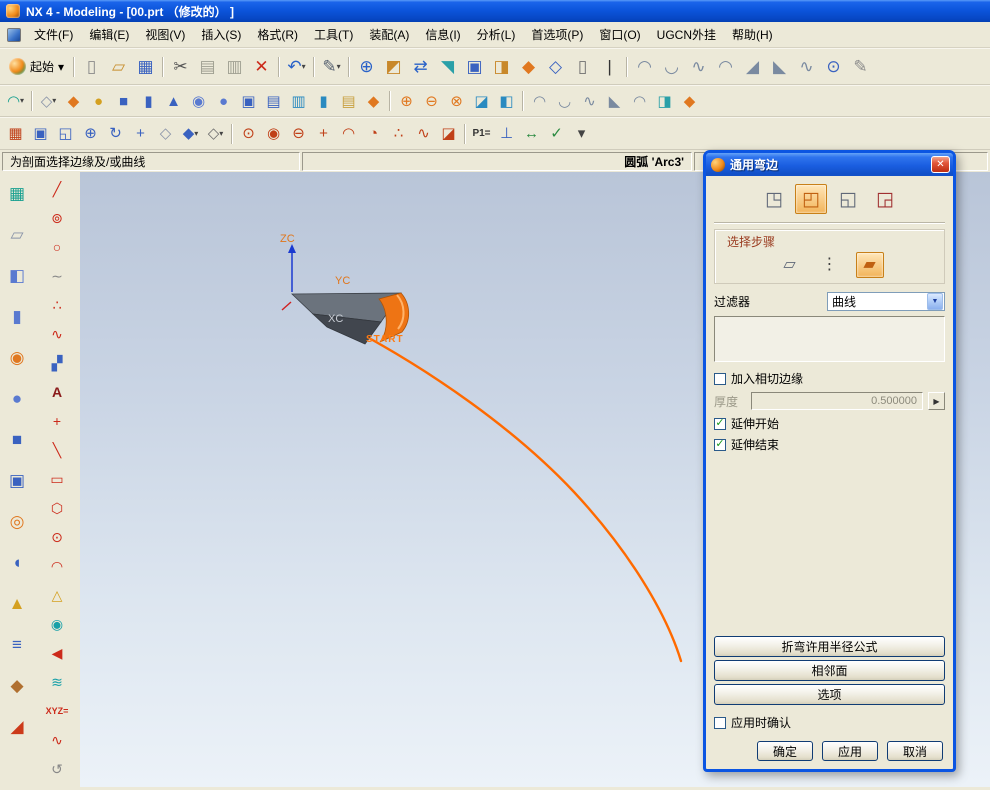 This screenshot has width=990, height=790. Describe the element at coordinates (57, 595) in the screenshot. I see `helix-icon: △` at that location.